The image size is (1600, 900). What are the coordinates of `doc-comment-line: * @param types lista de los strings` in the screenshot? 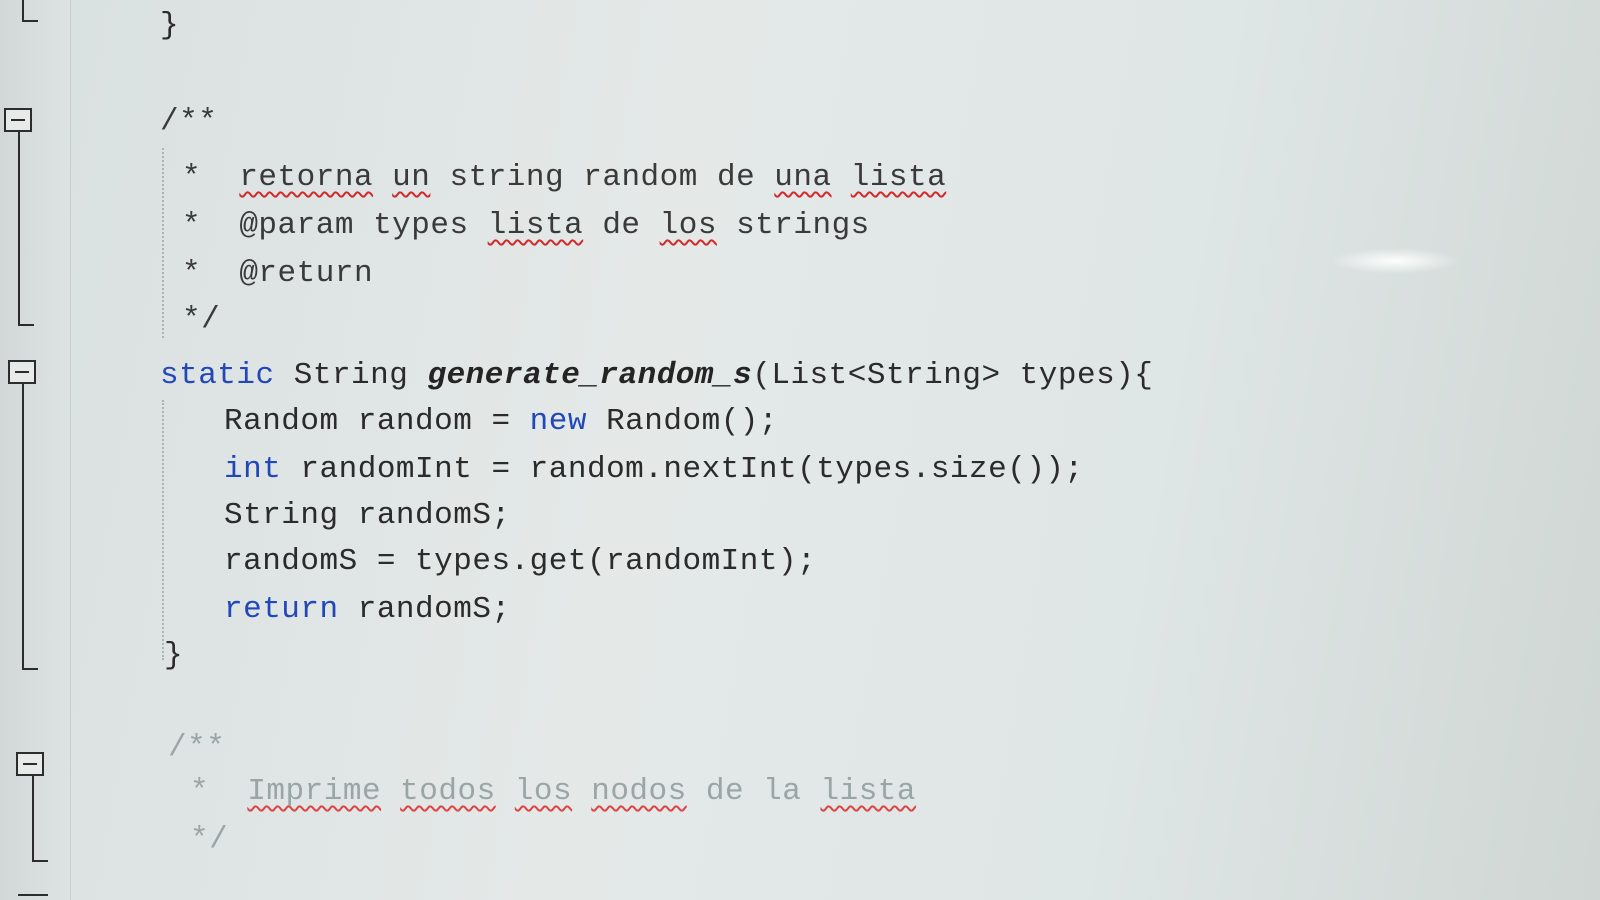 It's located at (526, 225).